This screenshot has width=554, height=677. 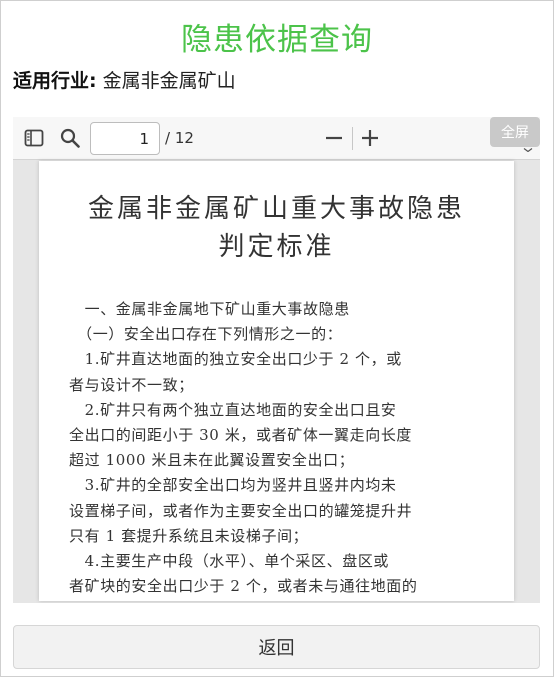 I want to click on industry-value: 金属非金属矿山, so click(x=169, y=81).